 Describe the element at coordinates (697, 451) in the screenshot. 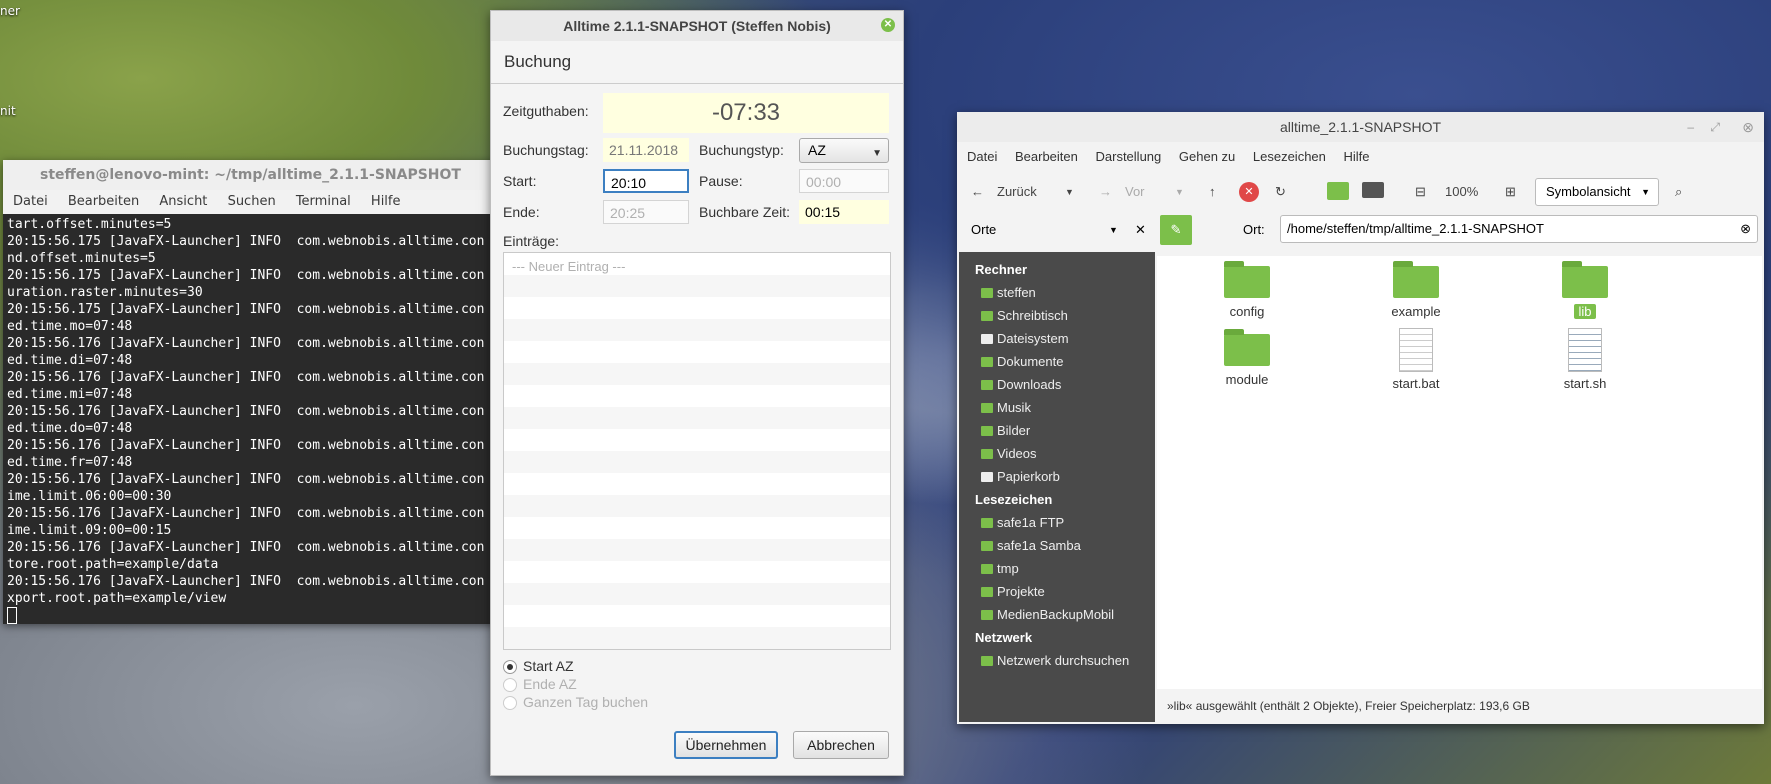

I see `entries-list: --- Neuer Eintrag ---` at that location.